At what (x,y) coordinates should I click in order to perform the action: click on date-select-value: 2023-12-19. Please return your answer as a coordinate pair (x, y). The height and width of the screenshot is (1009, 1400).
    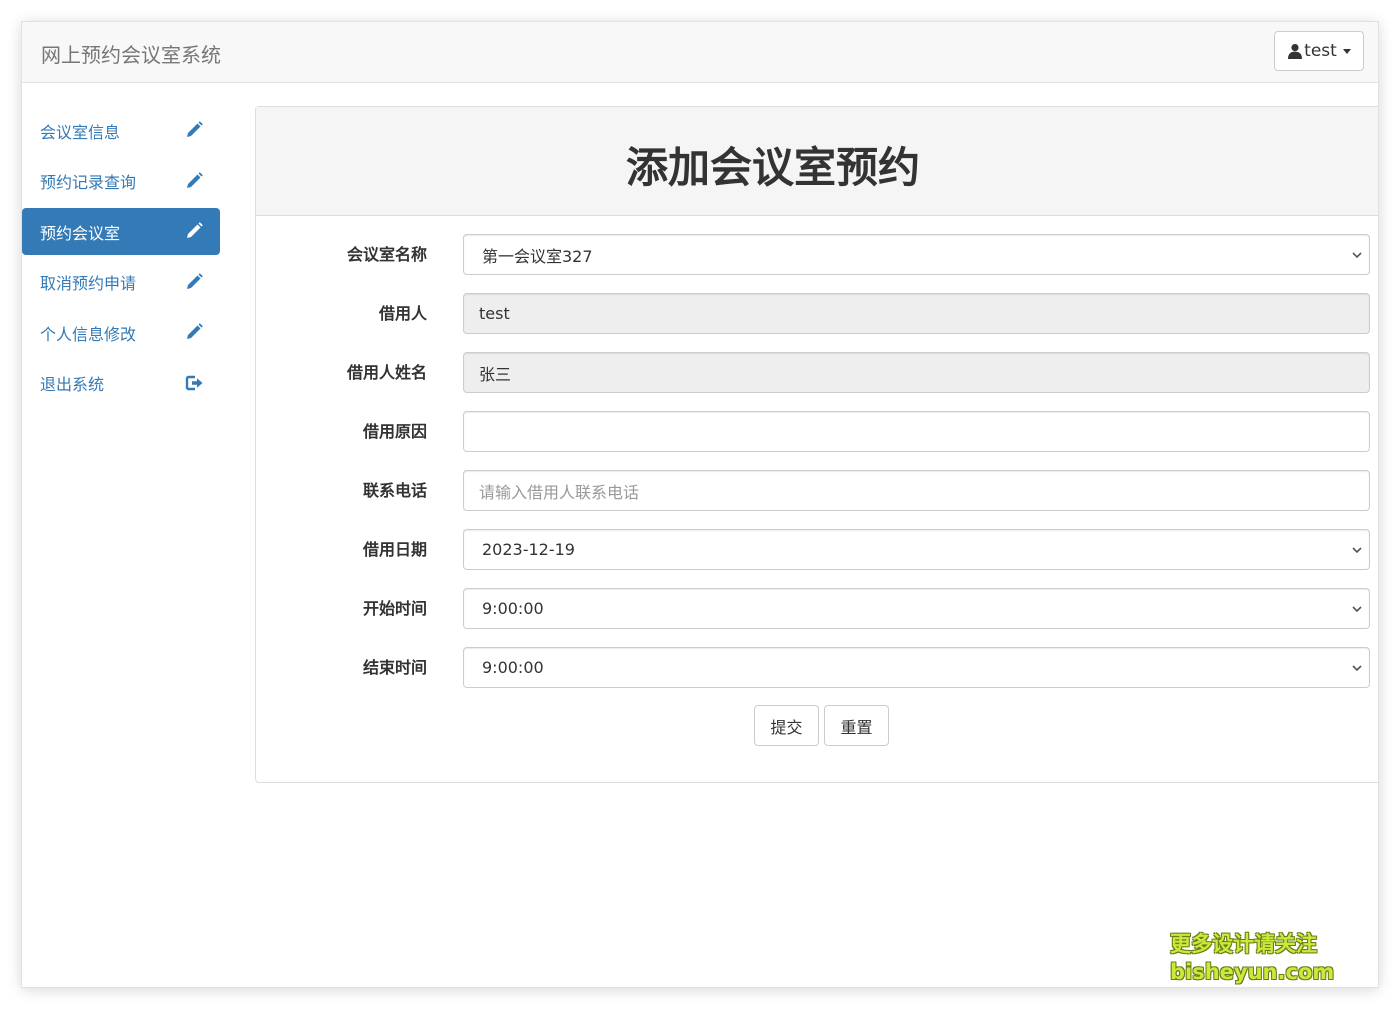
    Looking at the image, I should click on (528, 549).